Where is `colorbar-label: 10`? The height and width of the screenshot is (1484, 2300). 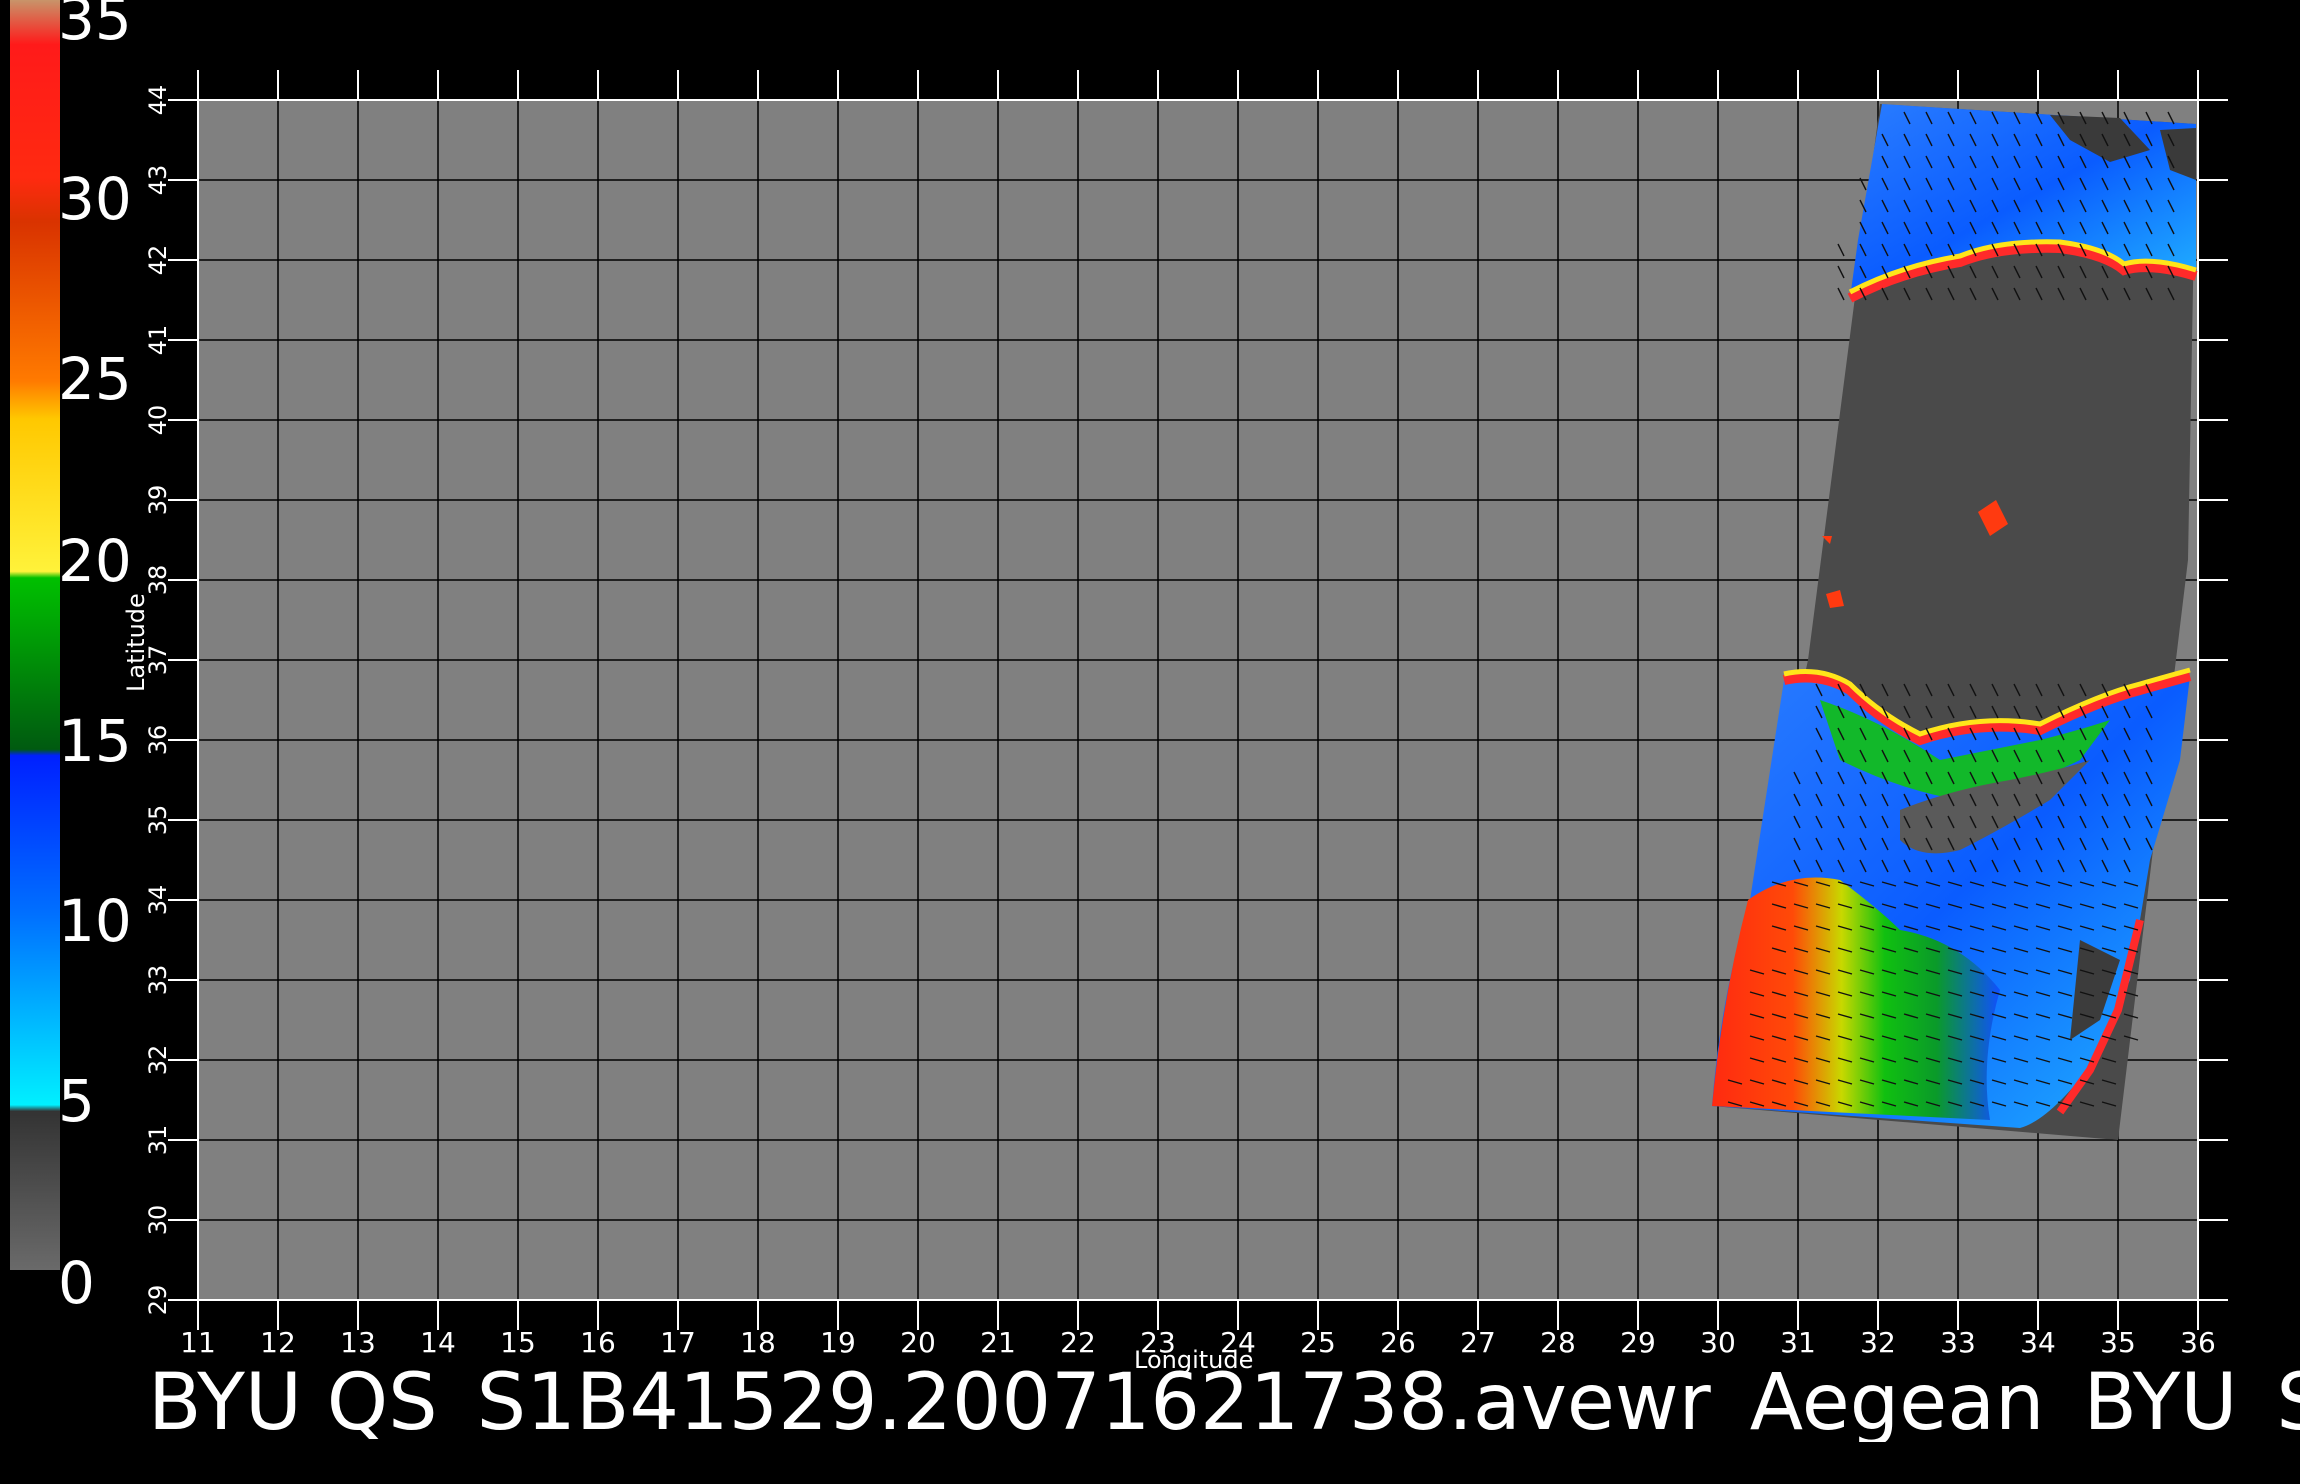
colorbar-label: 10 is located at coordinates (95, 921).